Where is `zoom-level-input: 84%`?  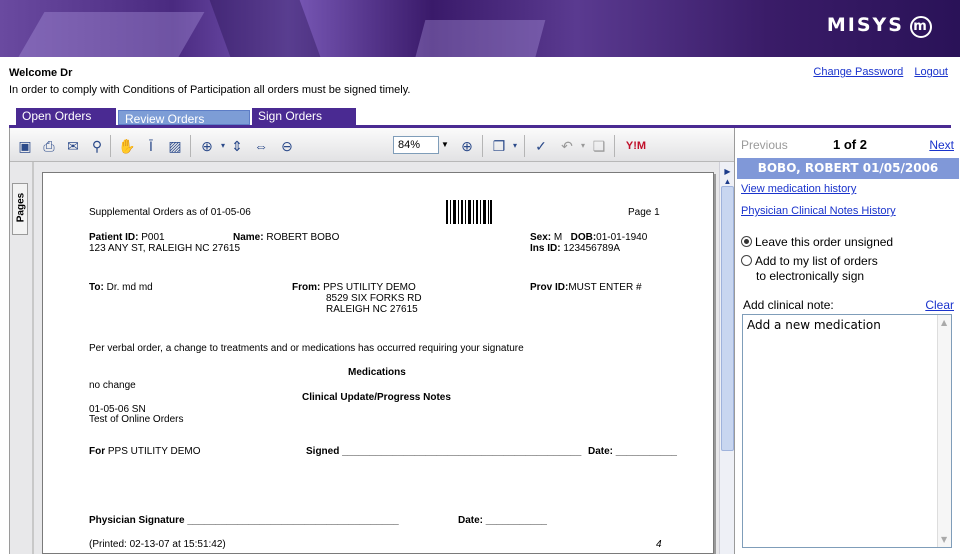
zoom-level-input: 84% is located at coordinates (416, 145).